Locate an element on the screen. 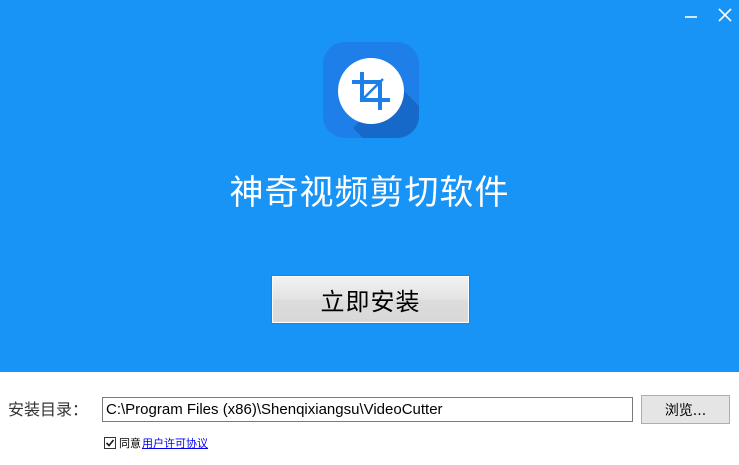  install-dir-input is located at coordinates (367, 409).